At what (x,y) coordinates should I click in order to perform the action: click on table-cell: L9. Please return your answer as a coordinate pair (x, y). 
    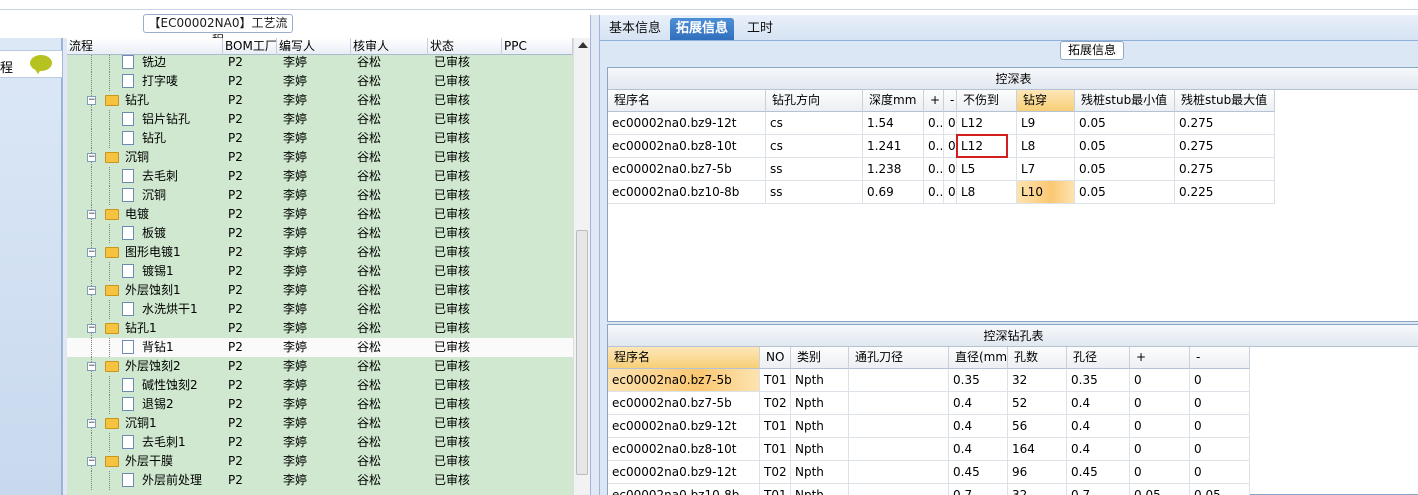
    Looking at the image, I should click on (1046, 123).